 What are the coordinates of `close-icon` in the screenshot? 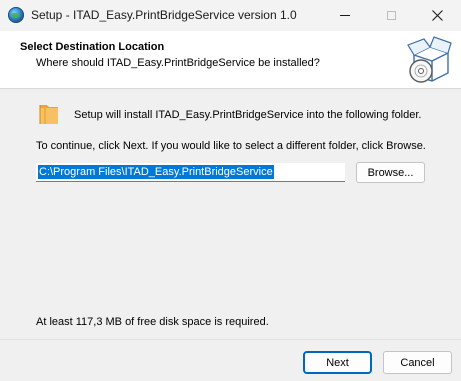 It's located at (437, 15).